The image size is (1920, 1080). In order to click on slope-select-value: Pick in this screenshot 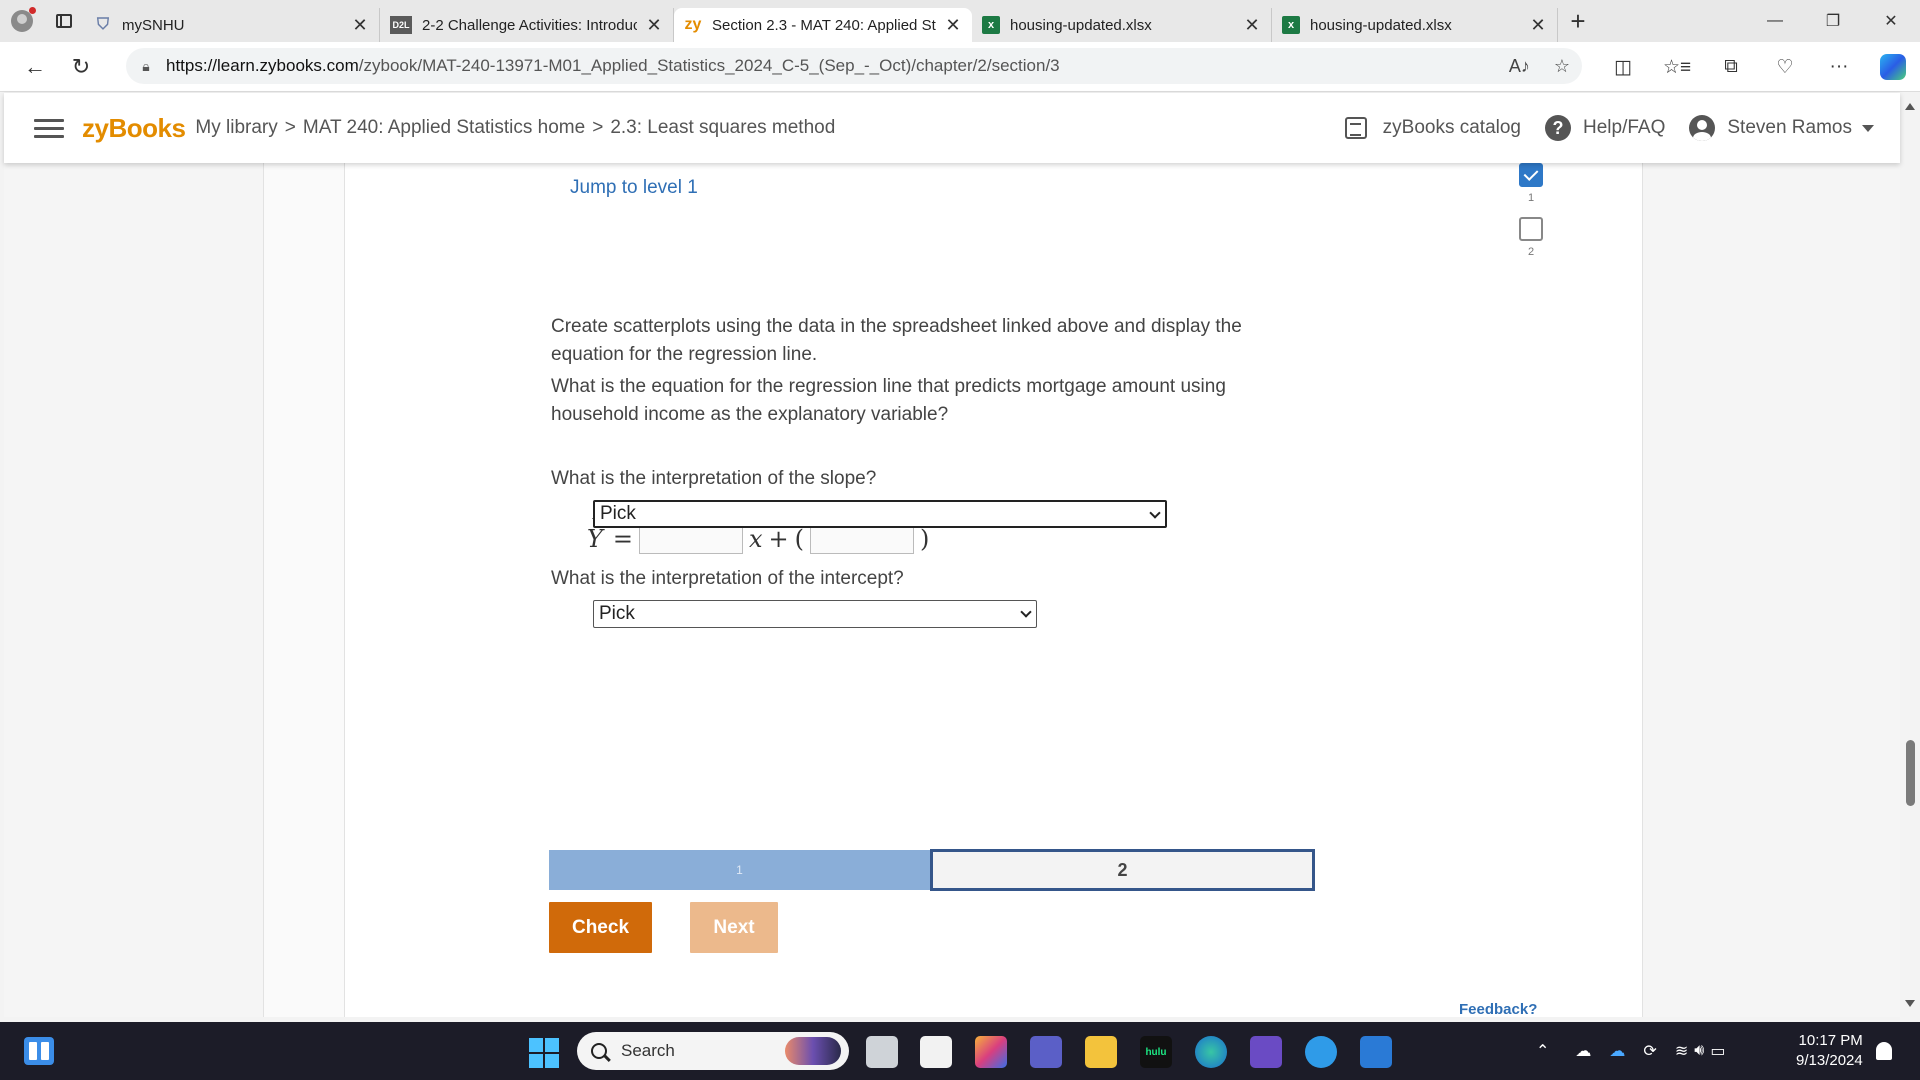, I will do `click(618, 513)`.